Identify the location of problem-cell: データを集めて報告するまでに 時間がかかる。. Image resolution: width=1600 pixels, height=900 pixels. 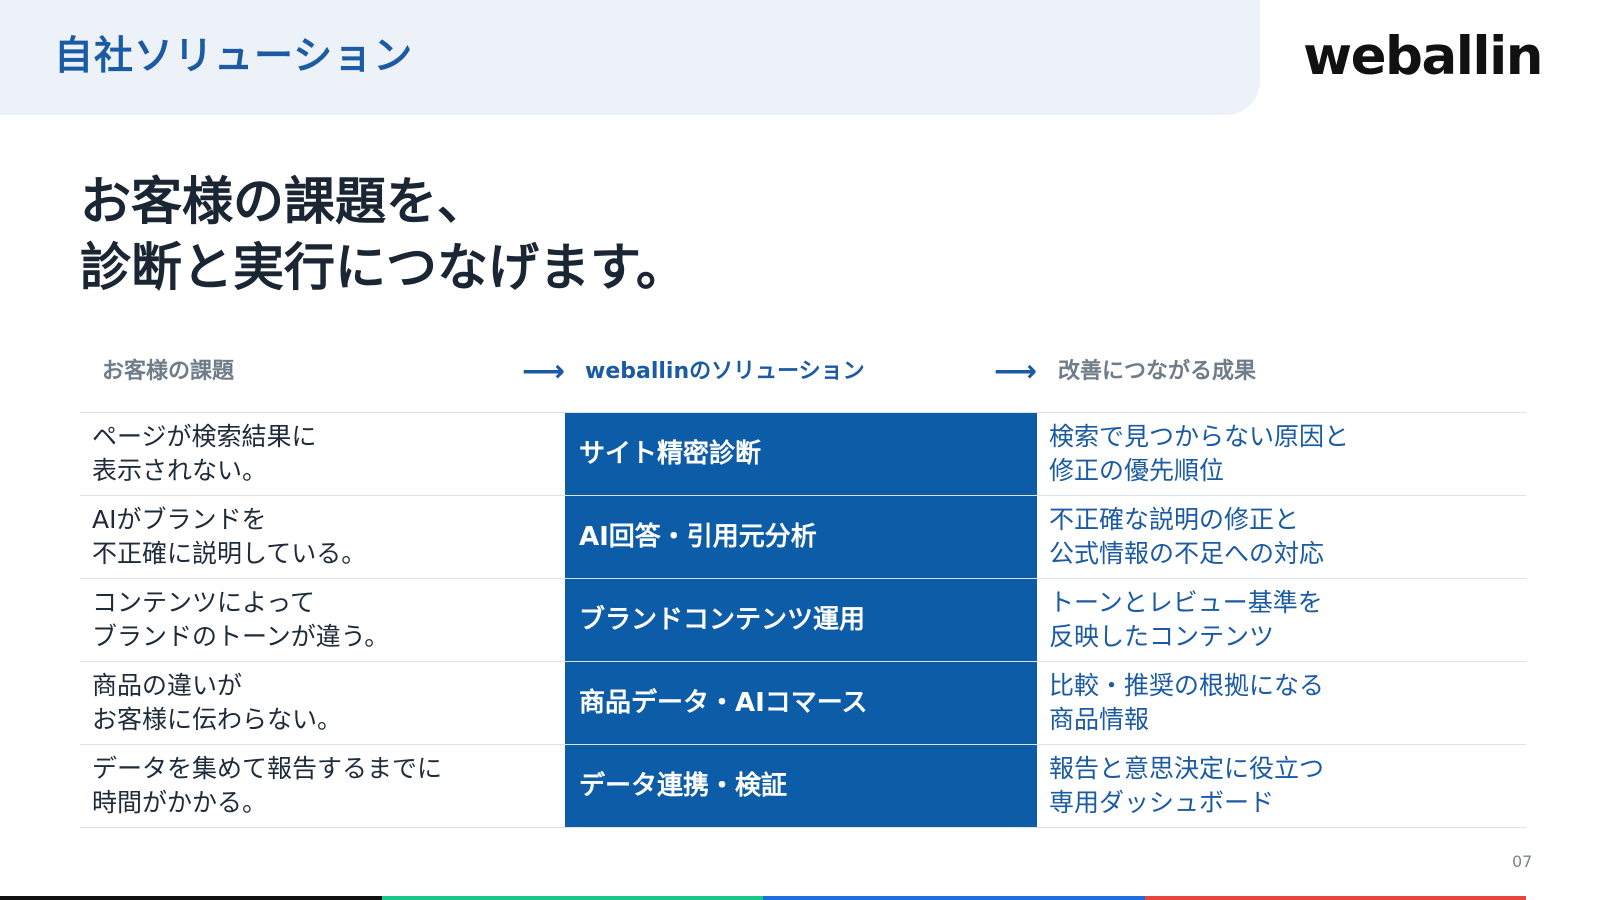
(267, 785).